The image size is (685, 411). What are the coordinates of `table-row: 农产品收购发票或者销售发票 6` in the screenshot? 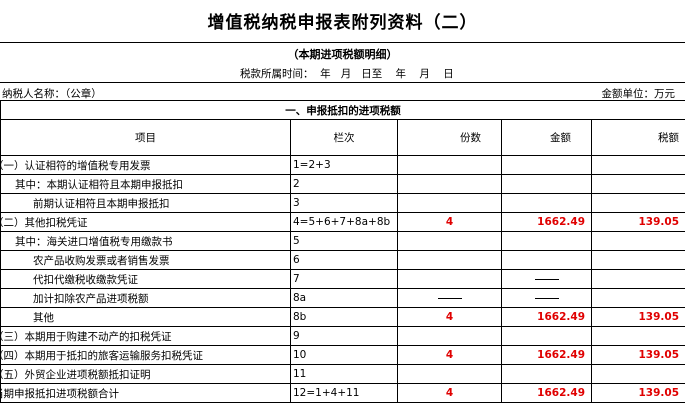 It's located at (342, 260).